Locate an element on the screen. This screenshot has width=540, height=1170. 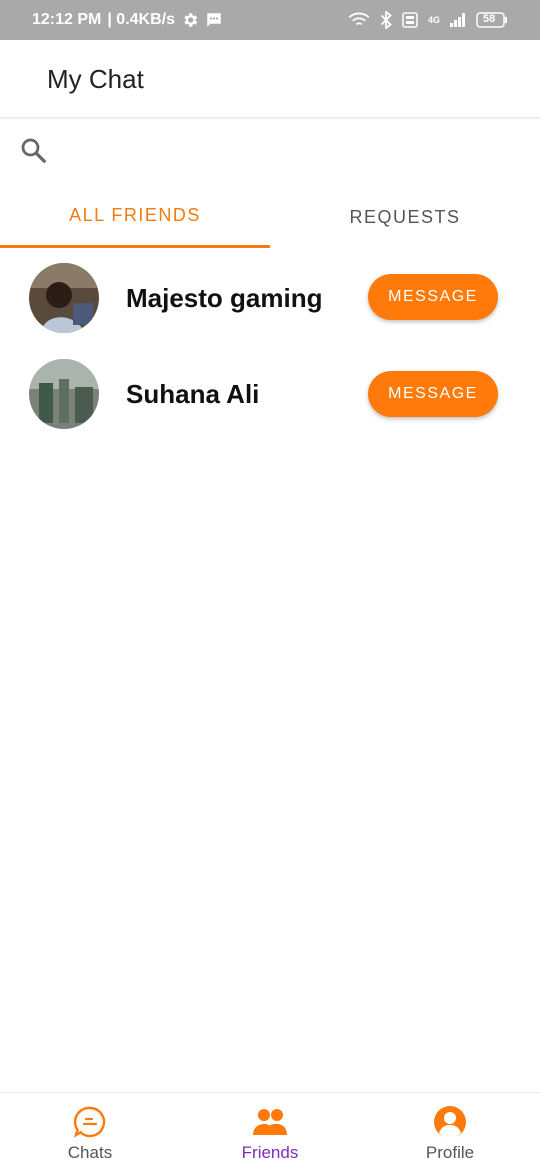
friends-icon is located at coordinates (270, 1122).